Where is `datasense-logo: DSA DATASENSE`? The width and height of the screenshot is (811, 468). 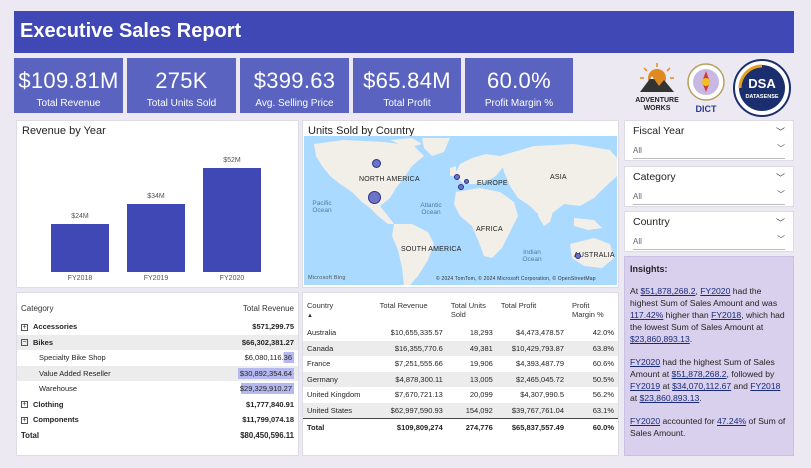
datasense-logo: DSA DATASENSE is located at coordinates (762, 90).